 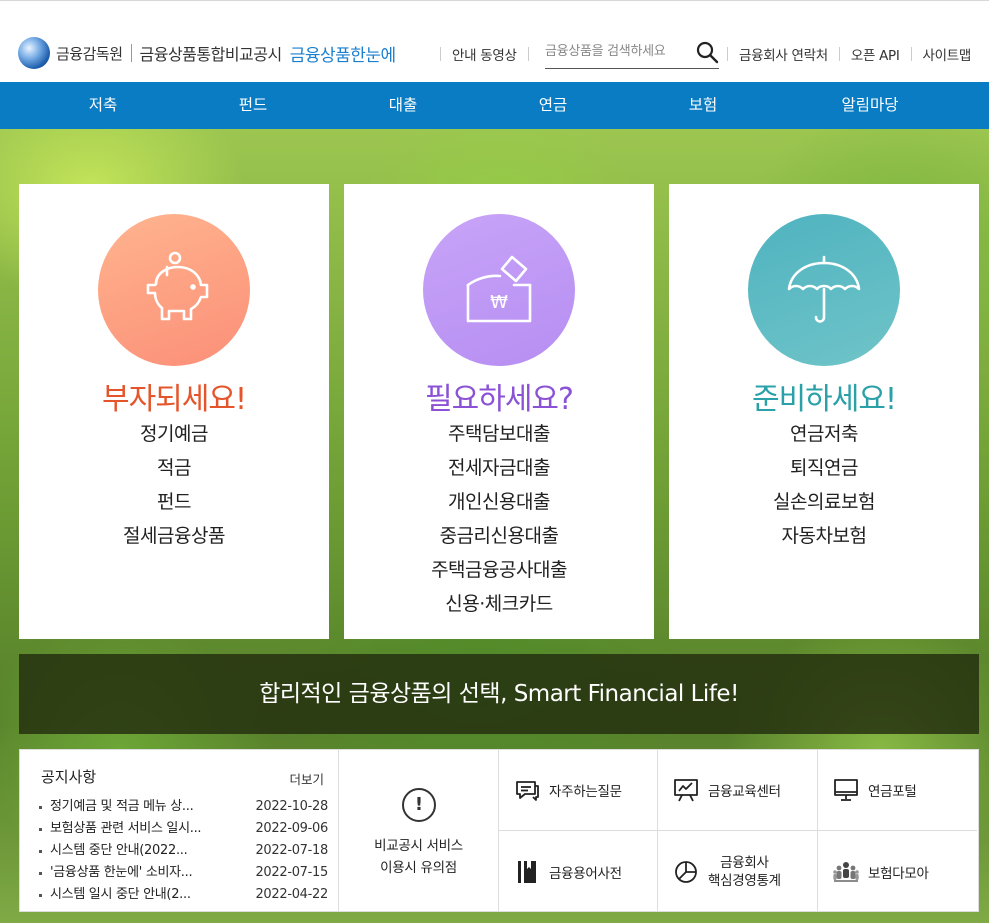 What do you see at coordinates (585, 792) in the screenshot?
I see `quick-link-label: 자주하는질문` at bounding box center [585, 792].